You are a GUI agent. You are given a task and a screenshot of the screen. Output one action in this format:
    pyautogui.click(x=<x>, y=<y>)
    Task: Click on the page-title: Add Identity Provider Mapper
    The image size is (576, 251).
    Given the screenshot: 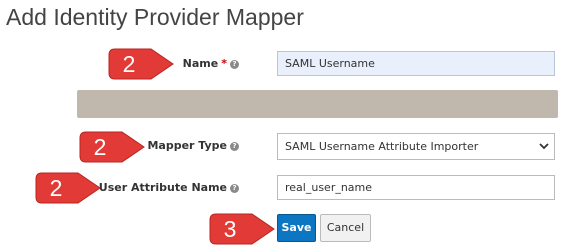 What is the action you would take?
    pyautogui.click(x=155, y=17)
    